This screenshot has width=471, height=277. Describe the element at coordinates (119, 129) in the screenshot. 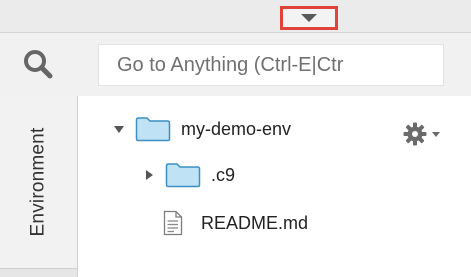

I see `caret-down-icon` at that location.